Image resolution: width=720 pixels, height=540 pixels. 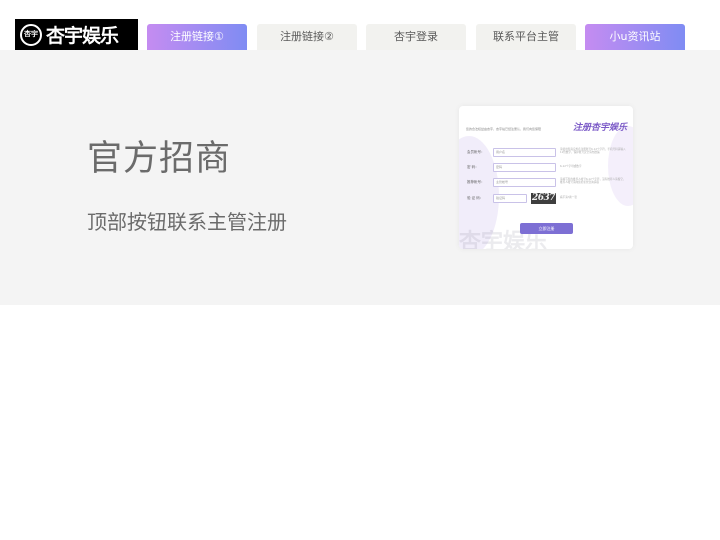 What do you see at coordinates (635, 37) in the screenshot?
I see `nav-news-station: 小u资讯站` at bounding box center [635, 37].